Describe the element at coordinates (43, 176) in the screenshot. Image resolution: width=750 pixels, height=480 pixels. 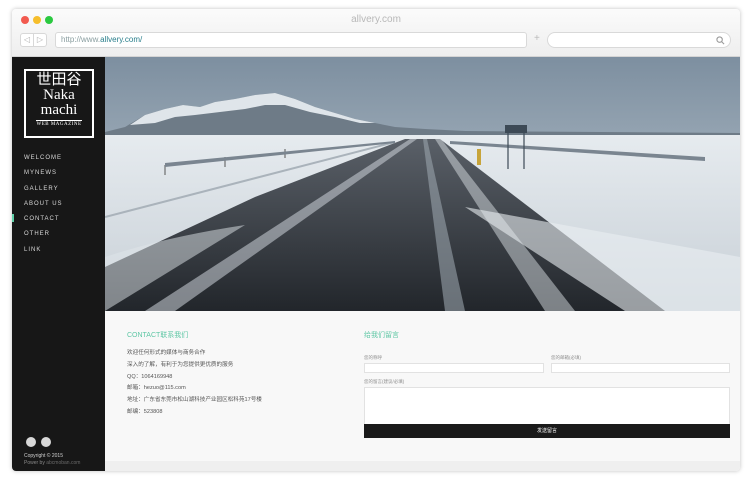
I see `menu-item-mynews: MYNEWS` at that location.